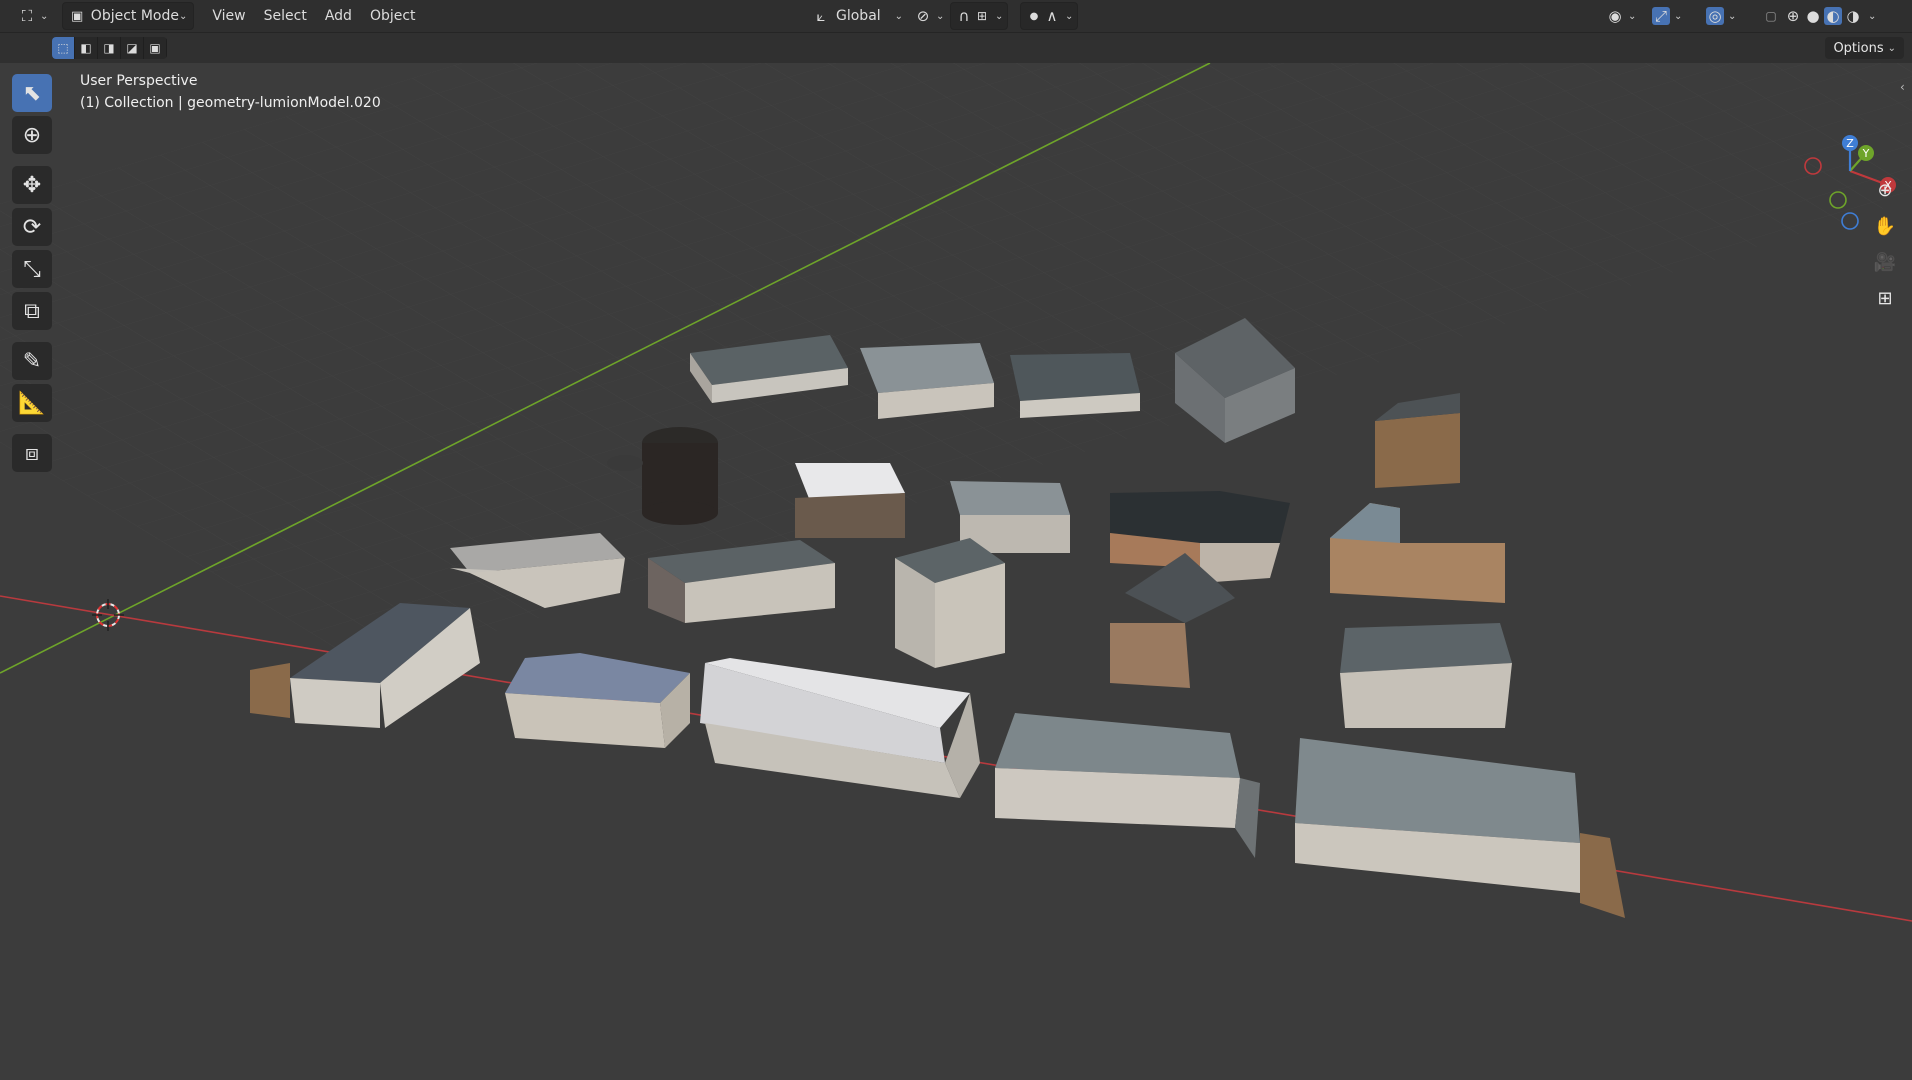  I want to click on viewport-editor-icon: ⛶, so click(27, 16).